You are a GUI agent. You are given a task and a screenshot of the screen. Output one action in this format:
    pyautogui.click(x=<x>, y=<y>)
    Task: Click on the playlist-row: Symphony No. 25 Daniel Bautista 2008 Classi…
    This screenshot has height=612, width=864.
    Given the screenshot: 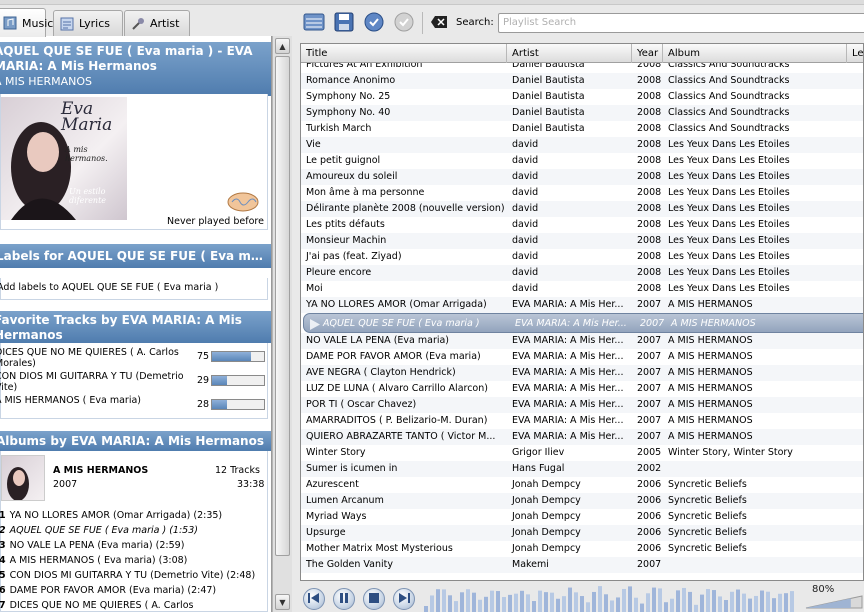 What is the action you would take?
    pyautogui.click(x=582, y=97)
    